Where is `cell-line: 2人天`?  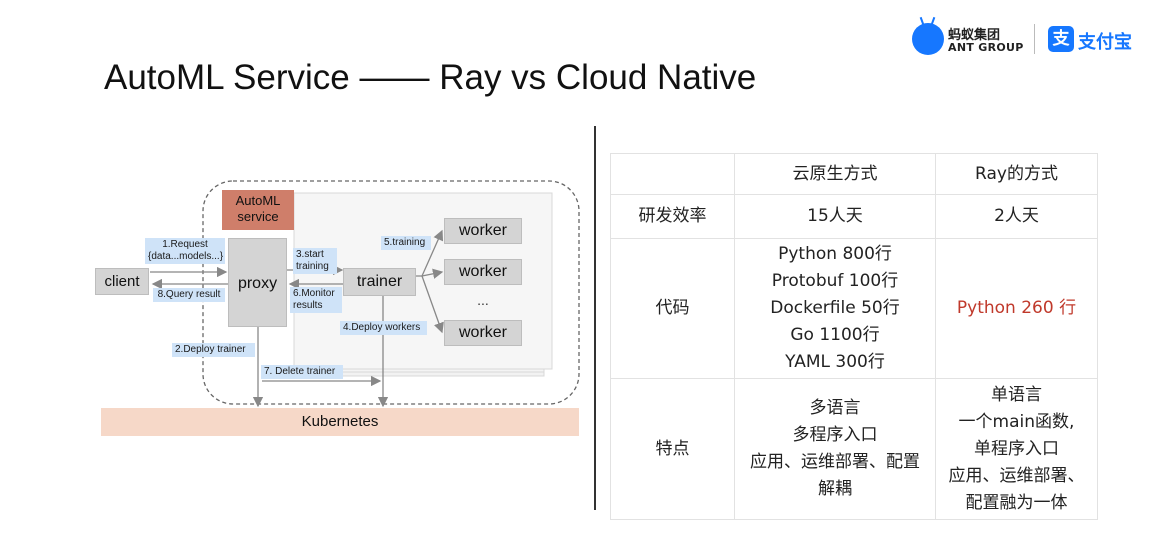 cell-line: 2人天 is located at coordinates (1016, 216).